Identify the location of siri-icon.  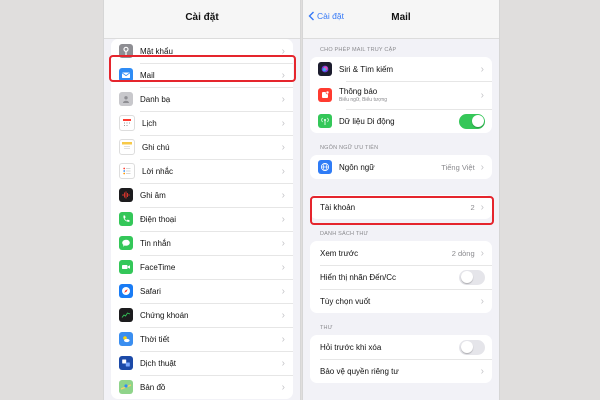
(325, 69).